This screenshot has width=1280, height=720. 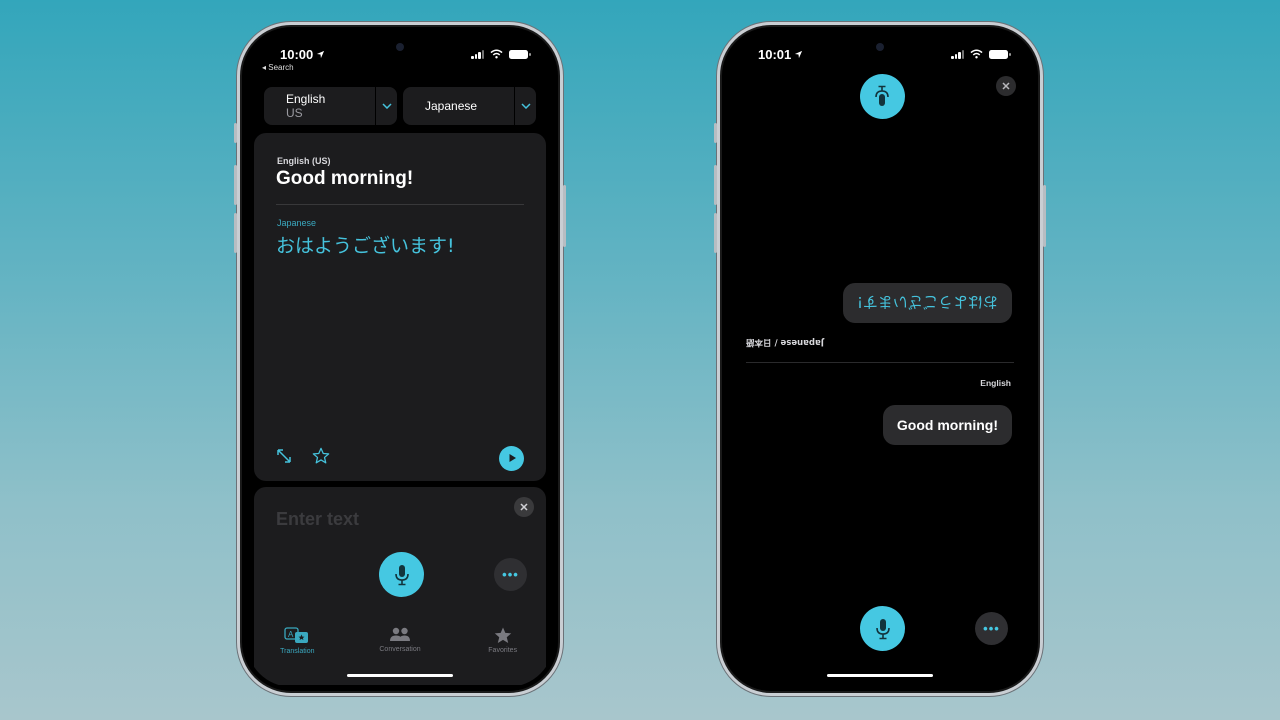 I want to click on clock-text: 10:00, so click(x=297, y=54).